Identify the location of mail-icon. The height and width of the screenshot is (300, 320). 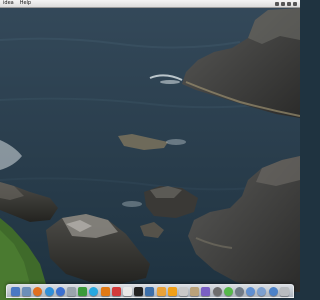
(27, 291).